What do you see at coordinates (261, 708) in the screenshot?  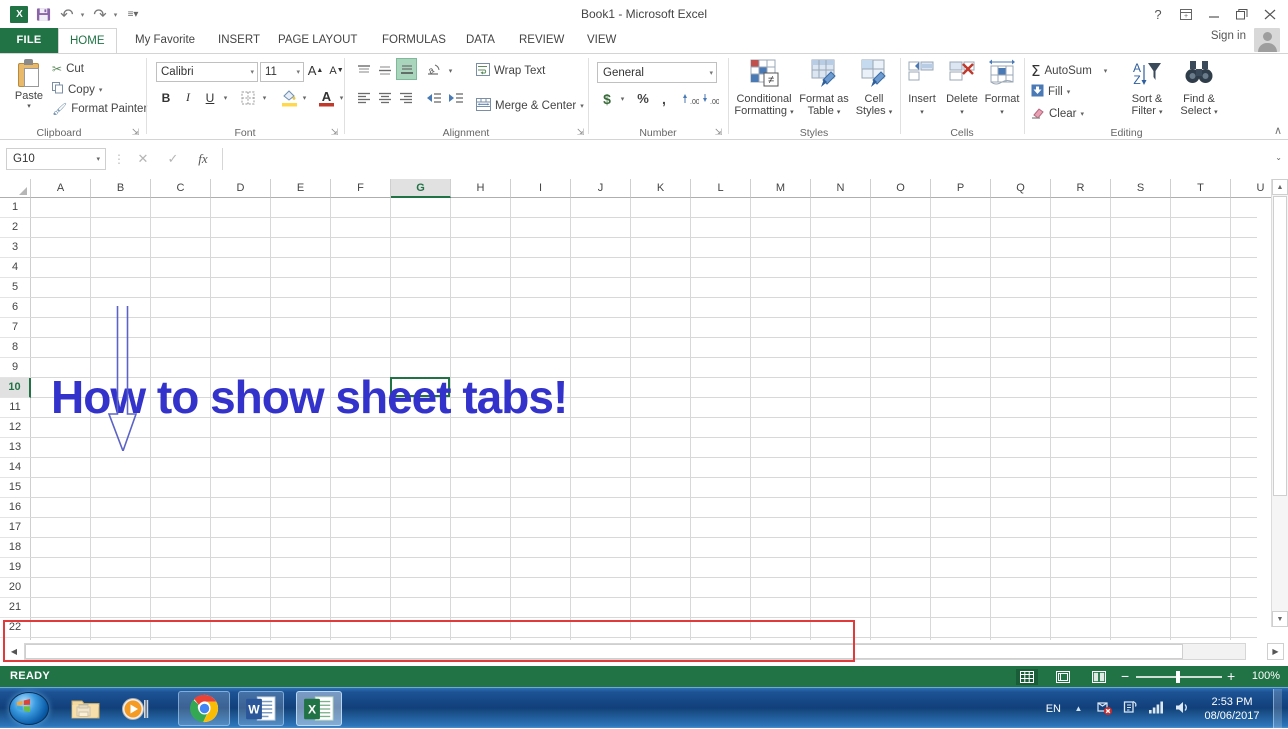 I see `taskbar-microsoft-word: W` at bounding box center [261, 708].